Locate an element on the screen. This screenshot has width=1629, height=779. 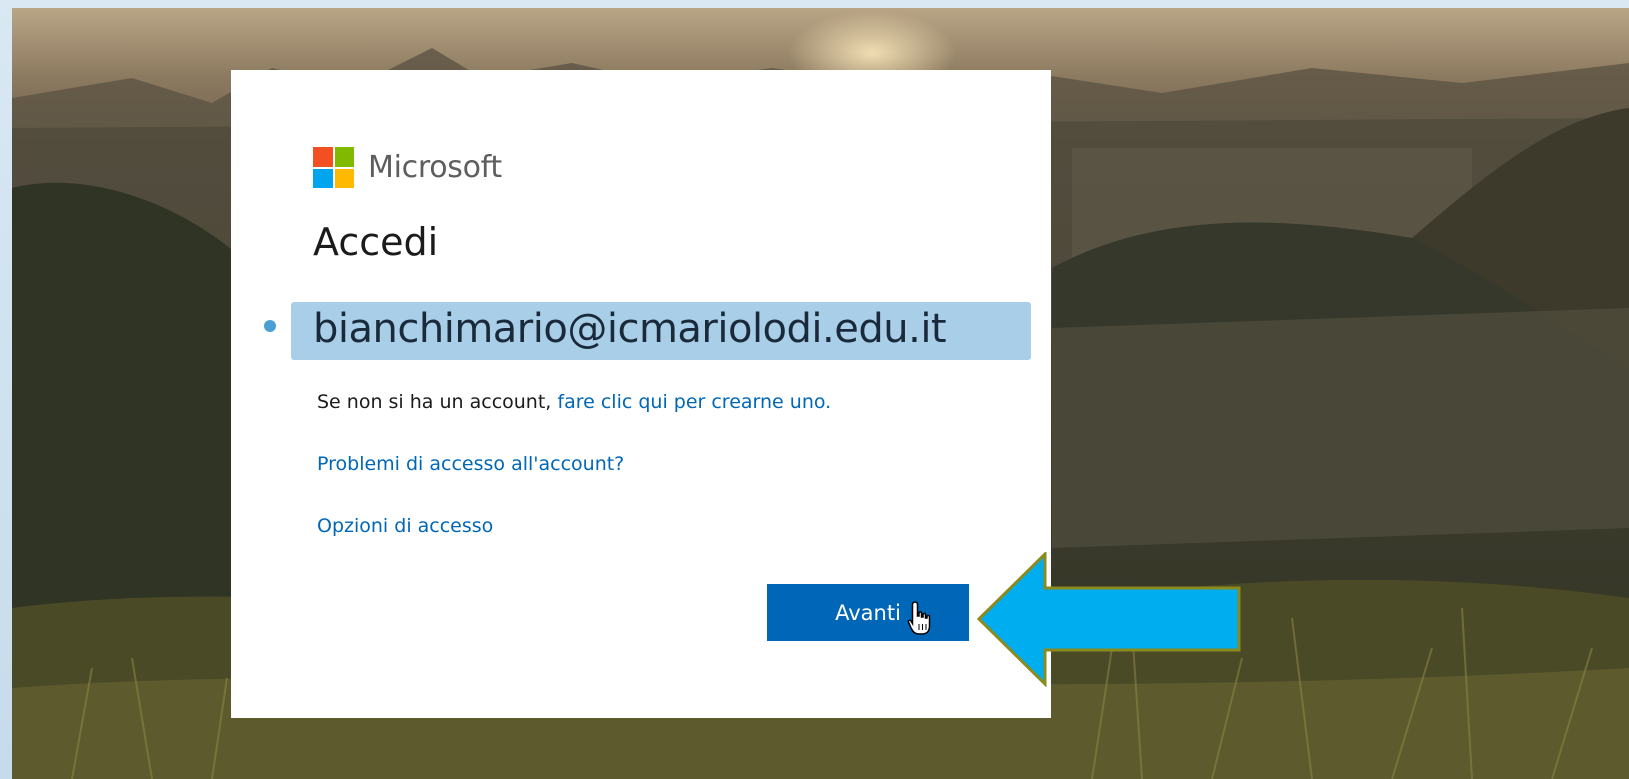
no-account-prefix: Se non si ha un account, is located at coordinates (437, 402).